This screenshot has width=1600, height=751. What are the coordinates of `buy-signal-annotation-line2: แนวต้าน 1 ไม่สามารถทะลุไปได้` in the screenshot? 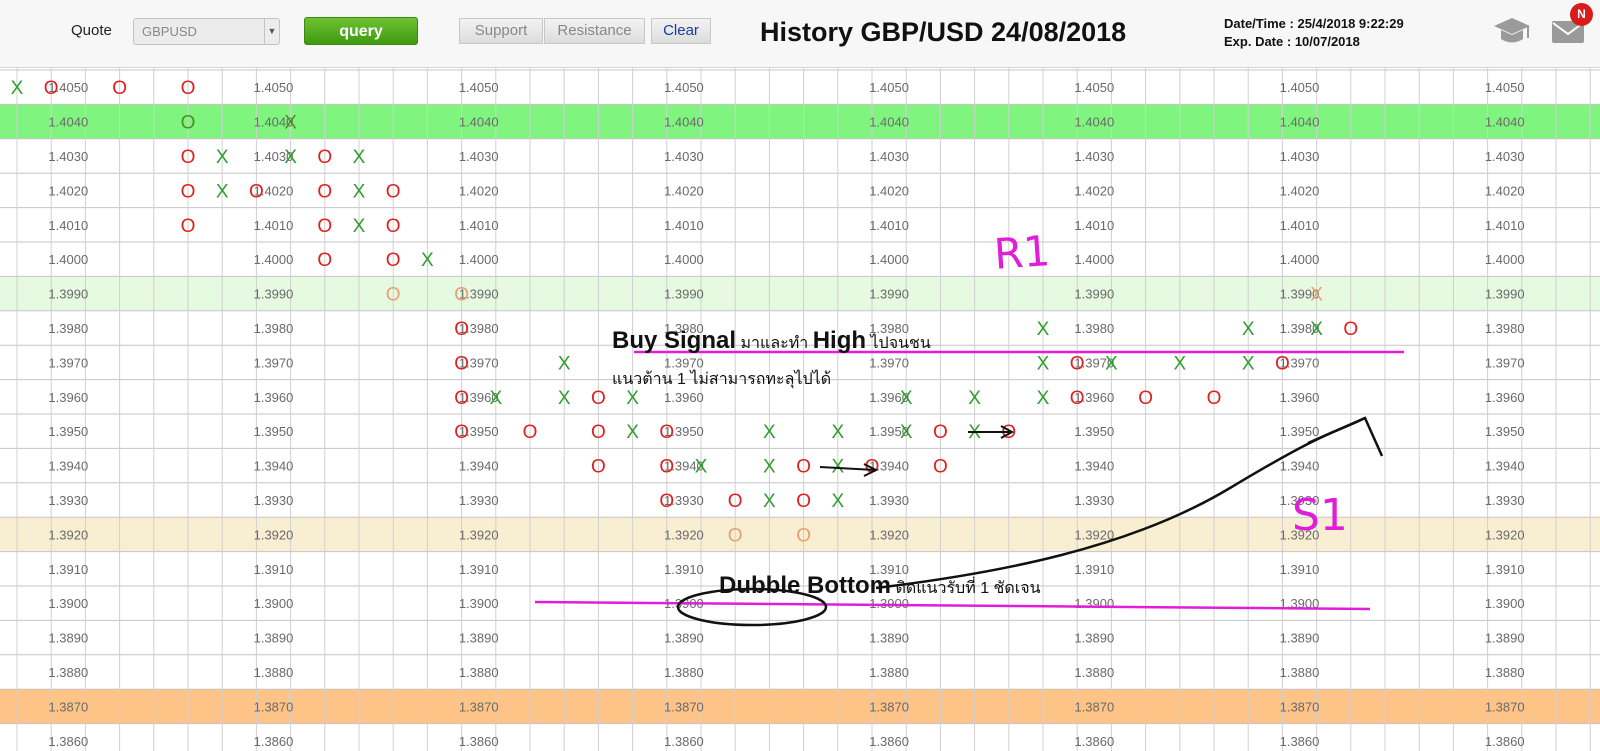 It's located at (721, 379).